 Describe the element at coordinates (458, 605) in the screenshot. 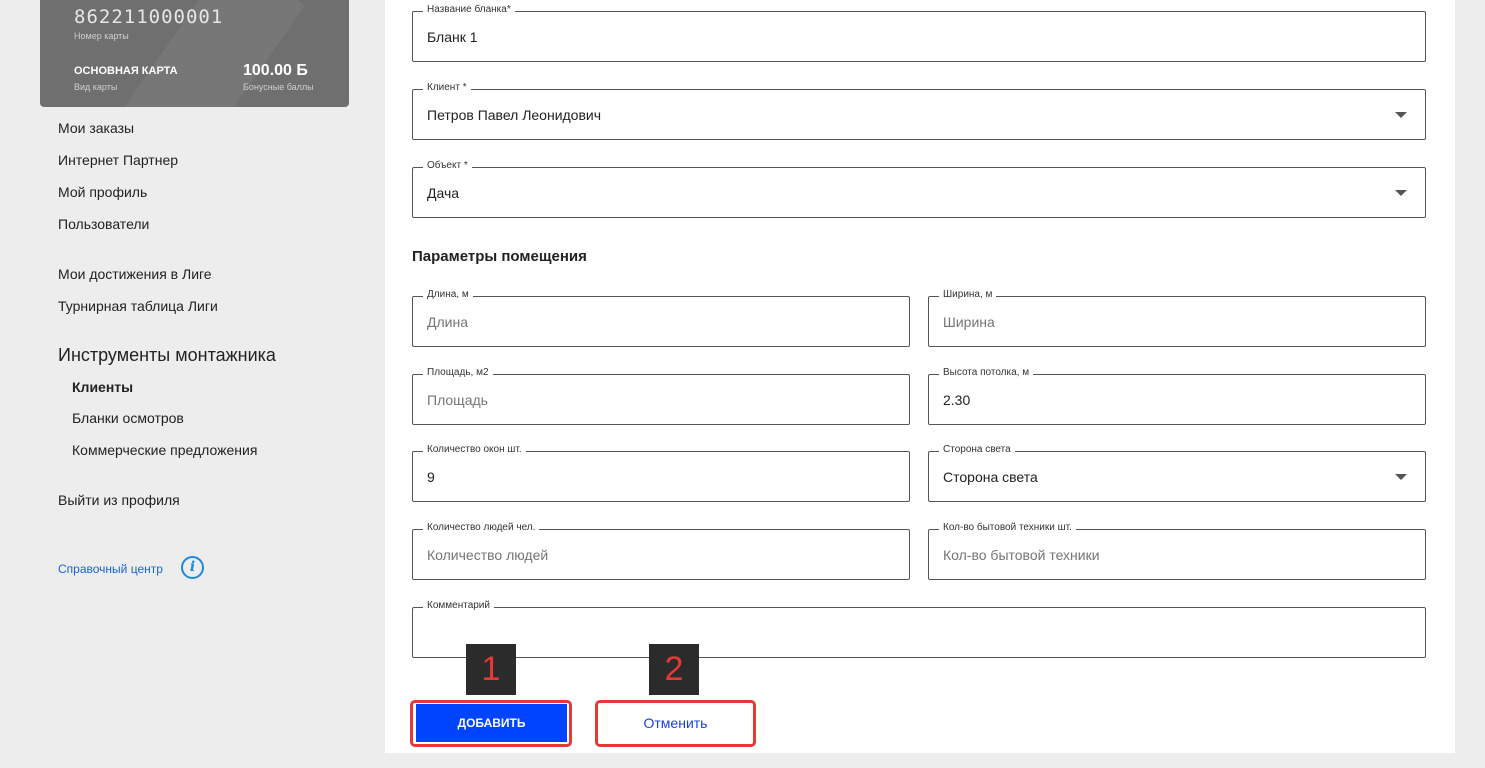

I see `comment-label: Комментарий` at that location.